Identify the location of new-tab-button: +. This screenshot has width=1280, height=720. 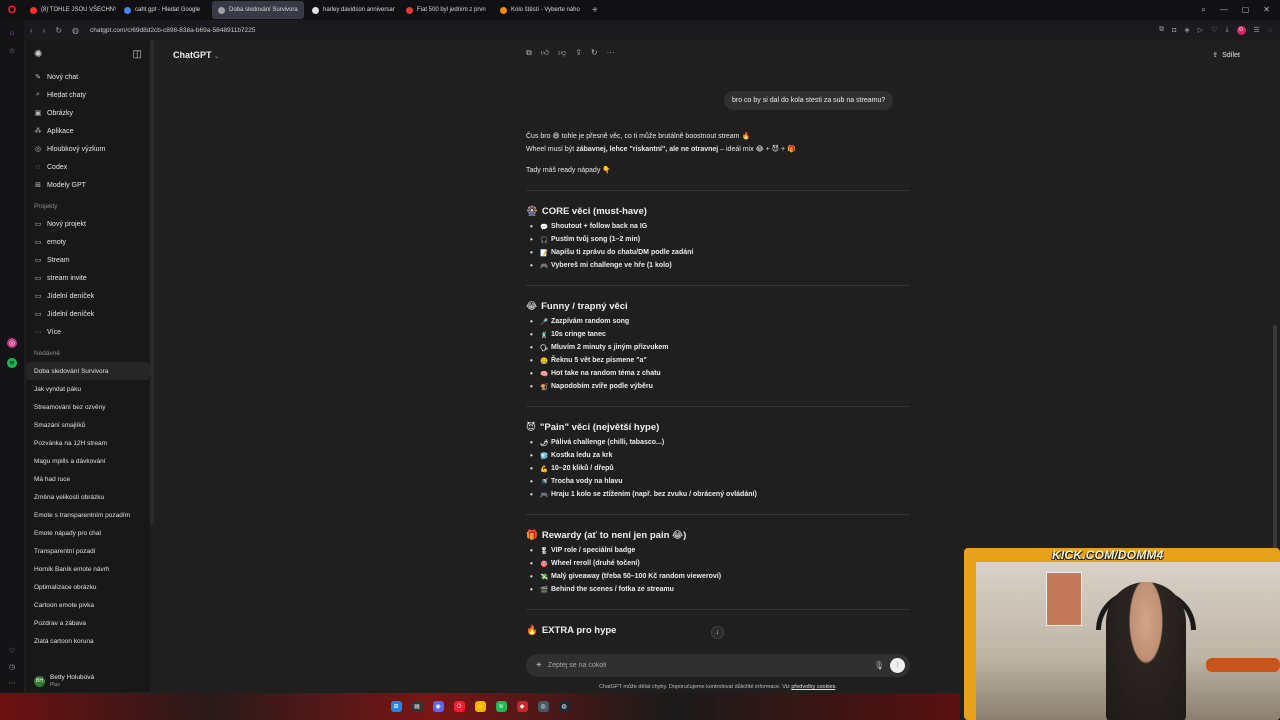
(595, 10).